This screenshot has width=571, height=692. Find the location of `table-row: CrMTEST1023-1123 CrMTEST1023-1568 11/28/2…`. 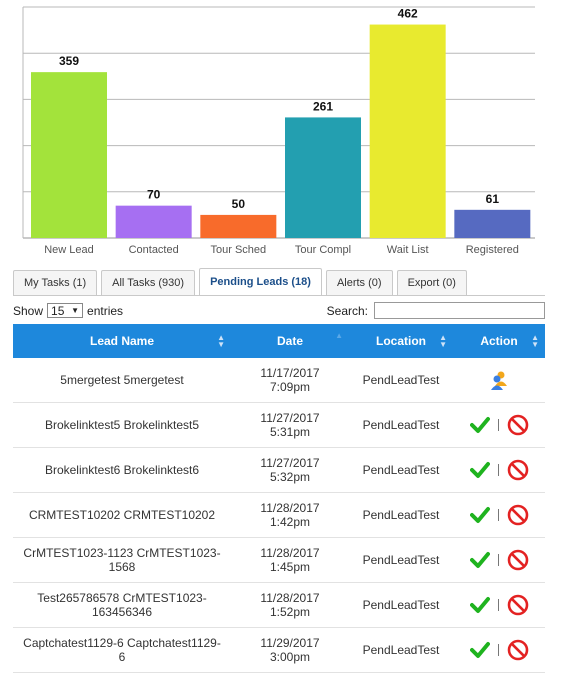

table-row: CrMTEST1023-1123 CrMTEST1023-1568 11/28/2… is located at coordinates (279, 560).